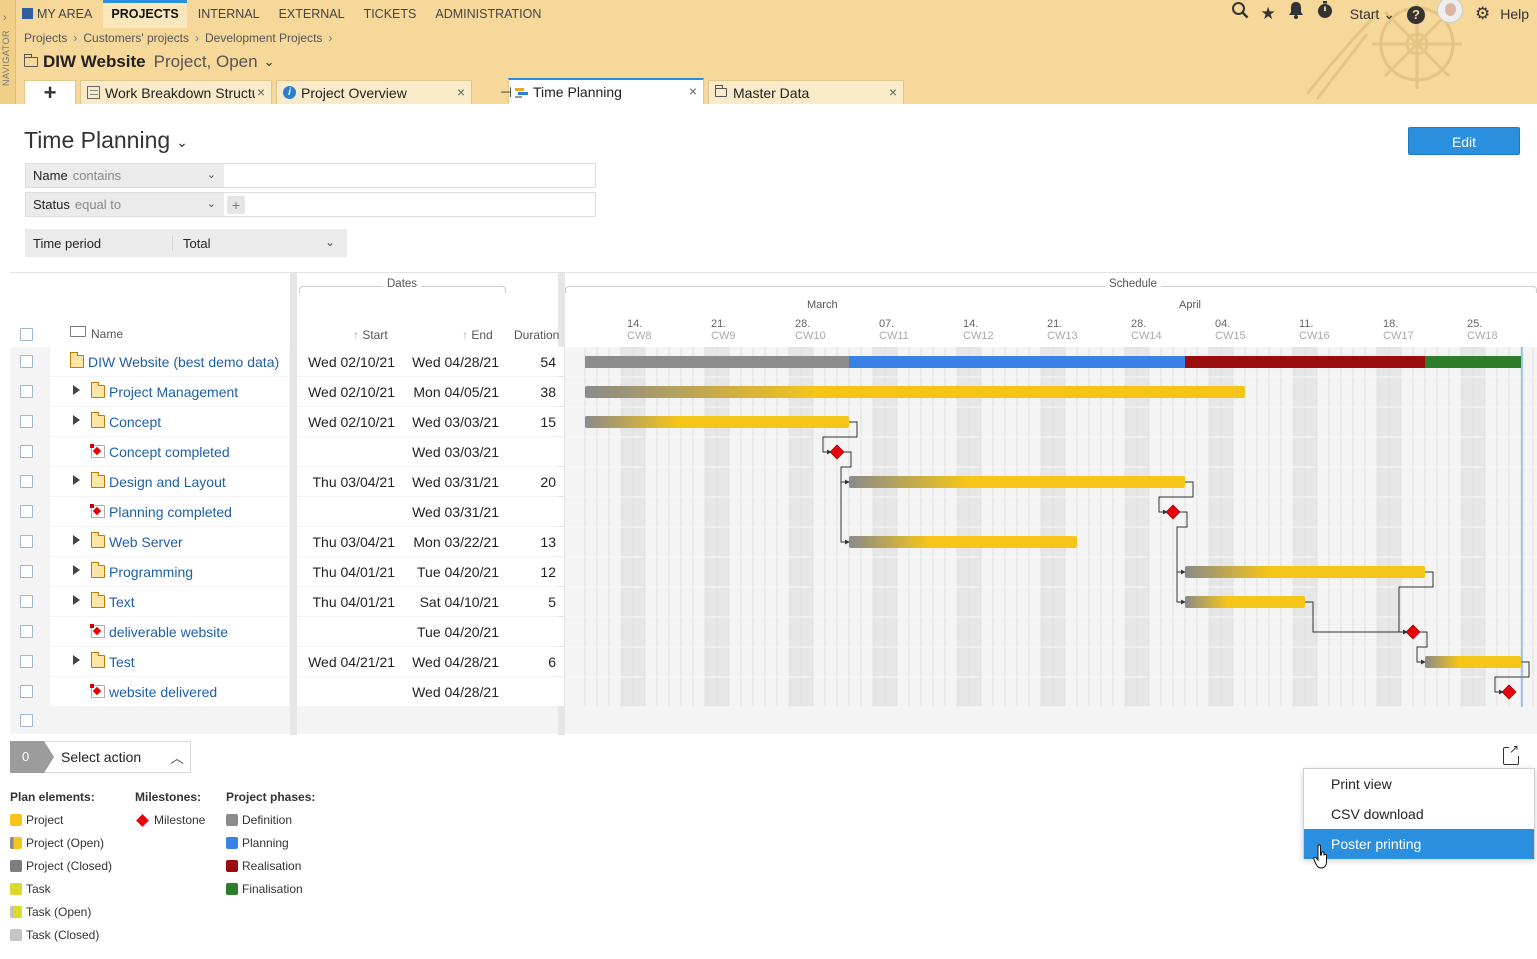  Describe the element at coordinates (806, 92) in the screenshot. I see `tab-master-data: Master Data ×` at that location.